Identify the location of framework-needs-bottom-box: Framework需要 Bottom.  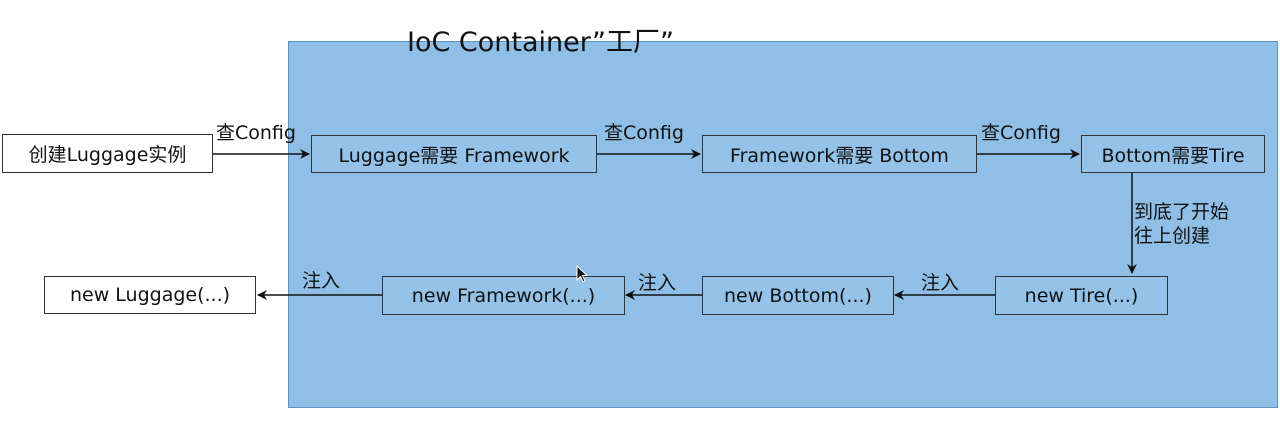
(839, 154).